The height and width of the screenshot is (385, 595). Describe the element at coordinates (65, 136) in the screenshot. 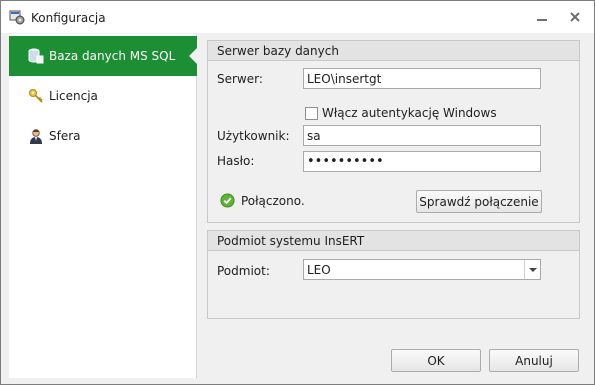

I see `sidebar-item-label: Sfera` at that location.